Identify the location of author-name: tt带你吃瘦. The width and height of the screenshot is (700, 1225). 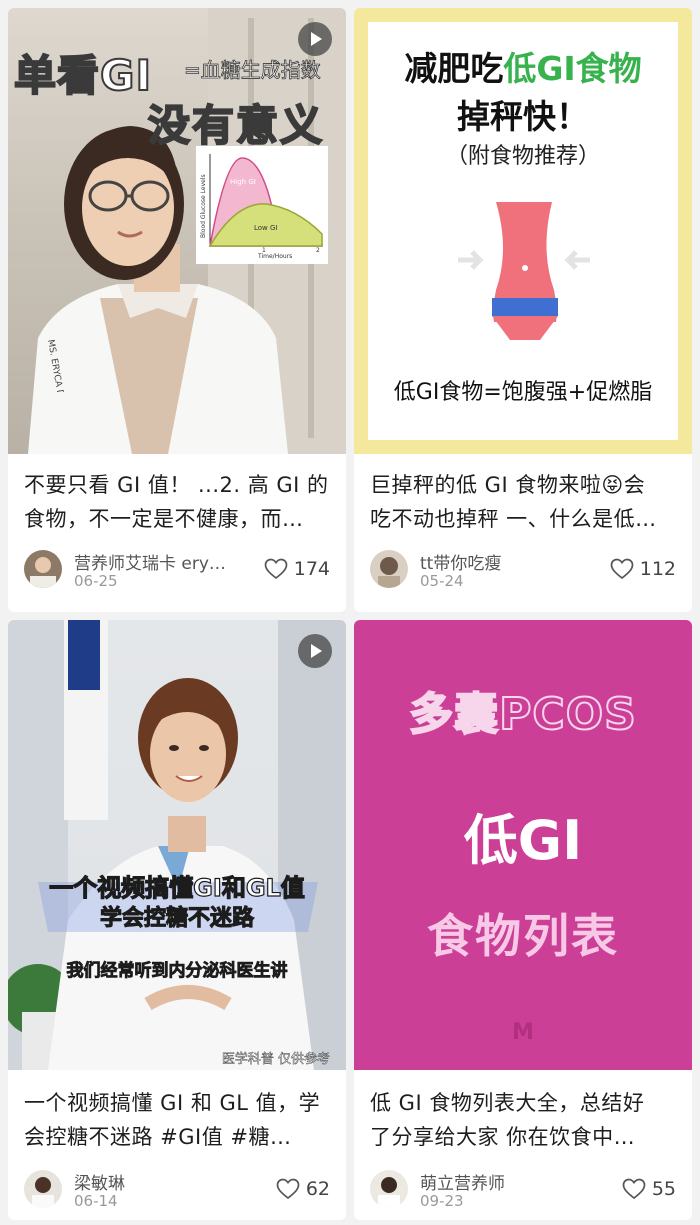
(460, 561).